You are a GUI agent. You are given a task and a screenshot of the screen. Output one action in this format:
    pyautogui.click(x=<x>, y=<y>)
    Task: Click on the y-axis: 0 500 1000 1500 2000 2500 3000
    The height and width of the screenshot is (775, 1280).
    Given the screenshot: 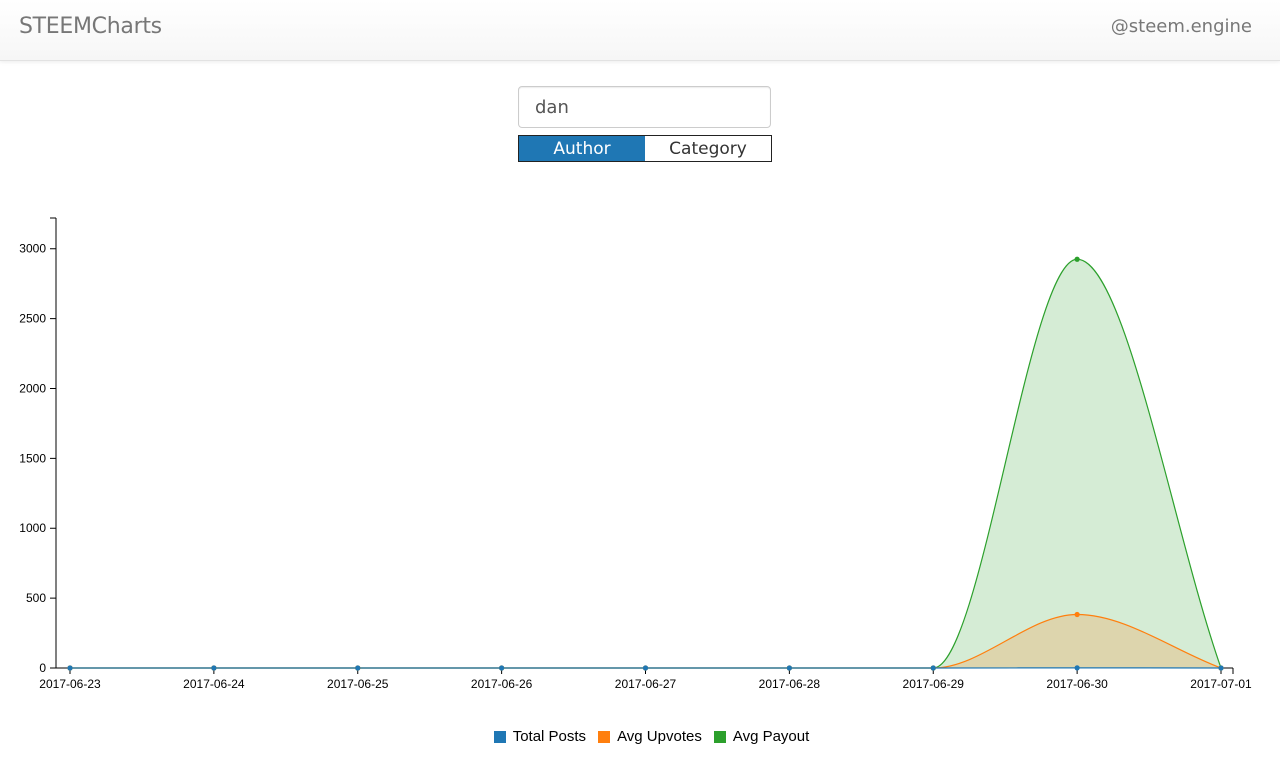 What is the action you would take?
    pyautogui.click(x=38, y=446)
    